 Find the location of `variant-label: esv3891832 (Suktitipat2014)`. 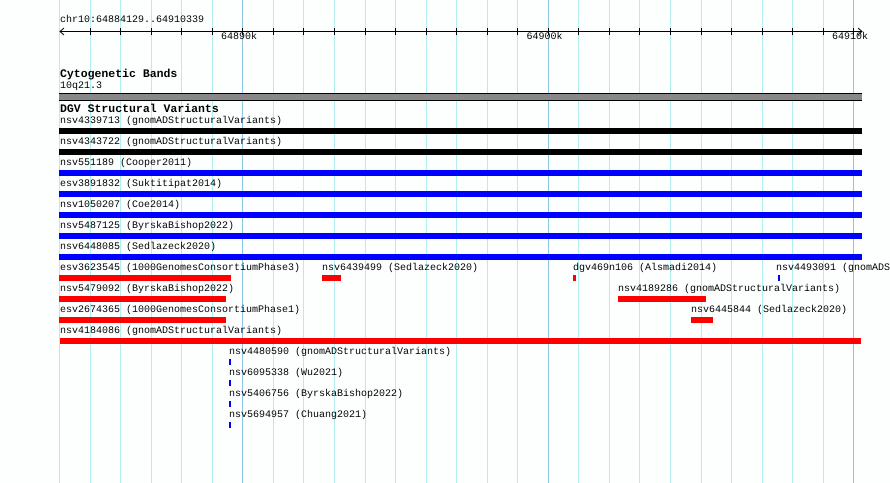

variant-label: esv3891832 (Suktitipat2014) is located at coordinates (141, 185).